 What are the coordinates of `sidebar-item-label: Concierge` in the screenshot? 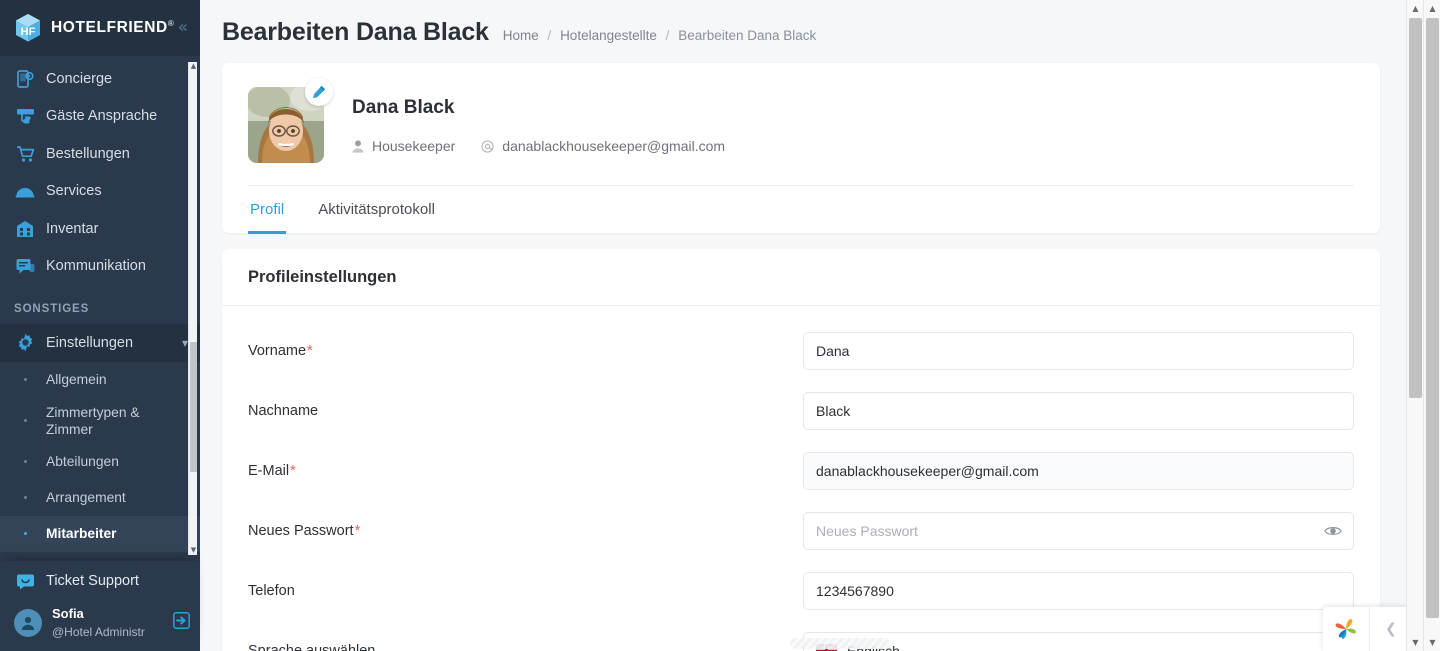 It's located at (79, 78).